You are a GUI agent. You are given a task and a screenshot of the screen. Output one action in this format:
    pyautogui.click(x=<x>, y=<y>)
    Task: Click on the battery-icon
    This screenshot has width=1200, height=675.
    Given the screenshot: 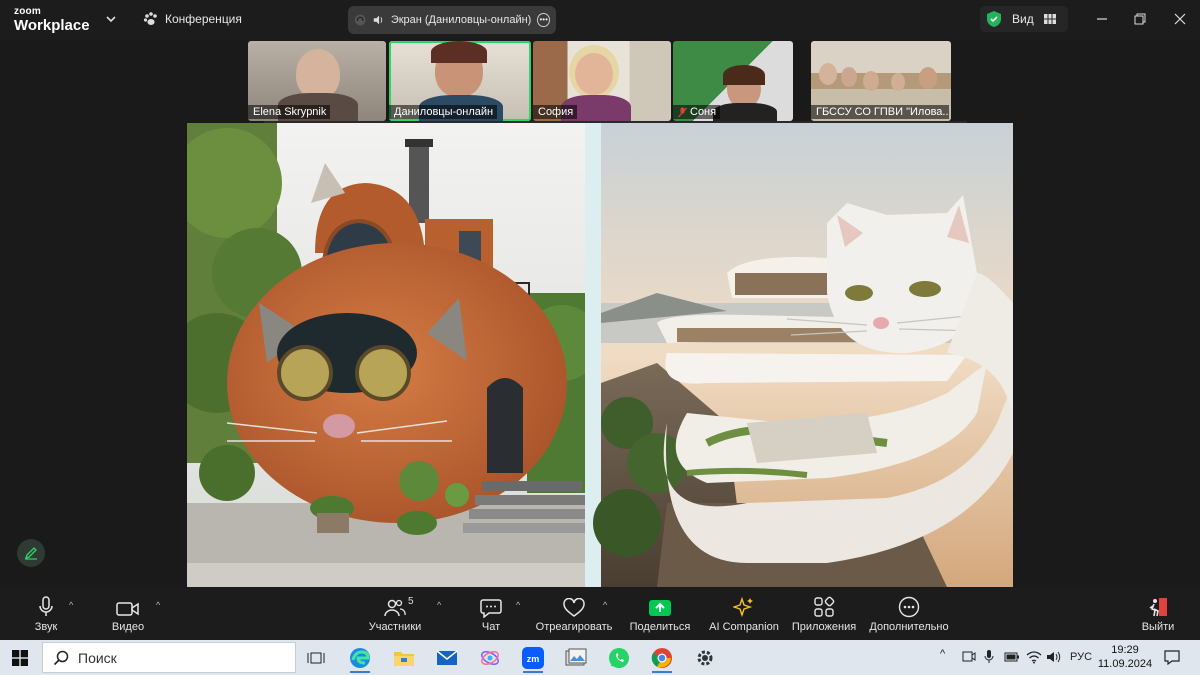 What is the action you would take?
    pyautogui.click(x=1012, y=657)
    